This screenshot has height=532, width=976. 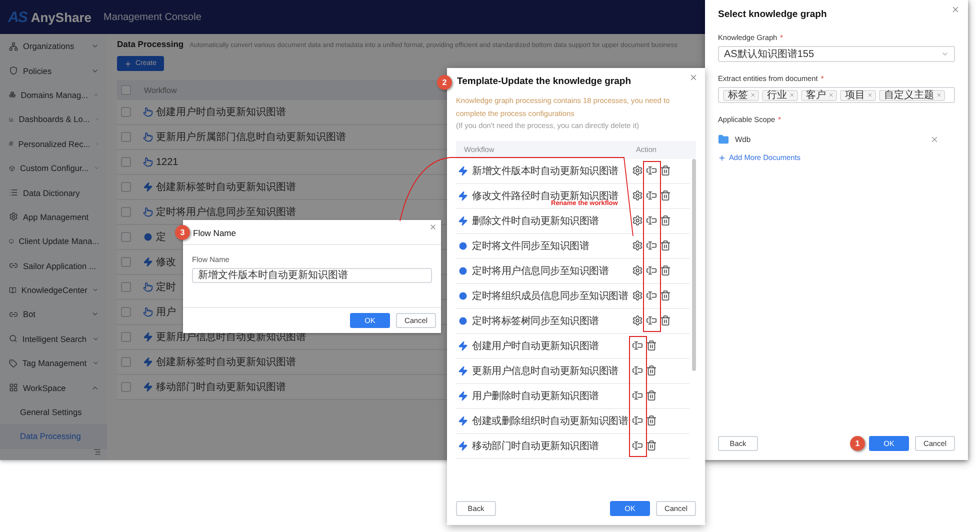 I want to click on step-badge: 2, so click(x=444, y=82).